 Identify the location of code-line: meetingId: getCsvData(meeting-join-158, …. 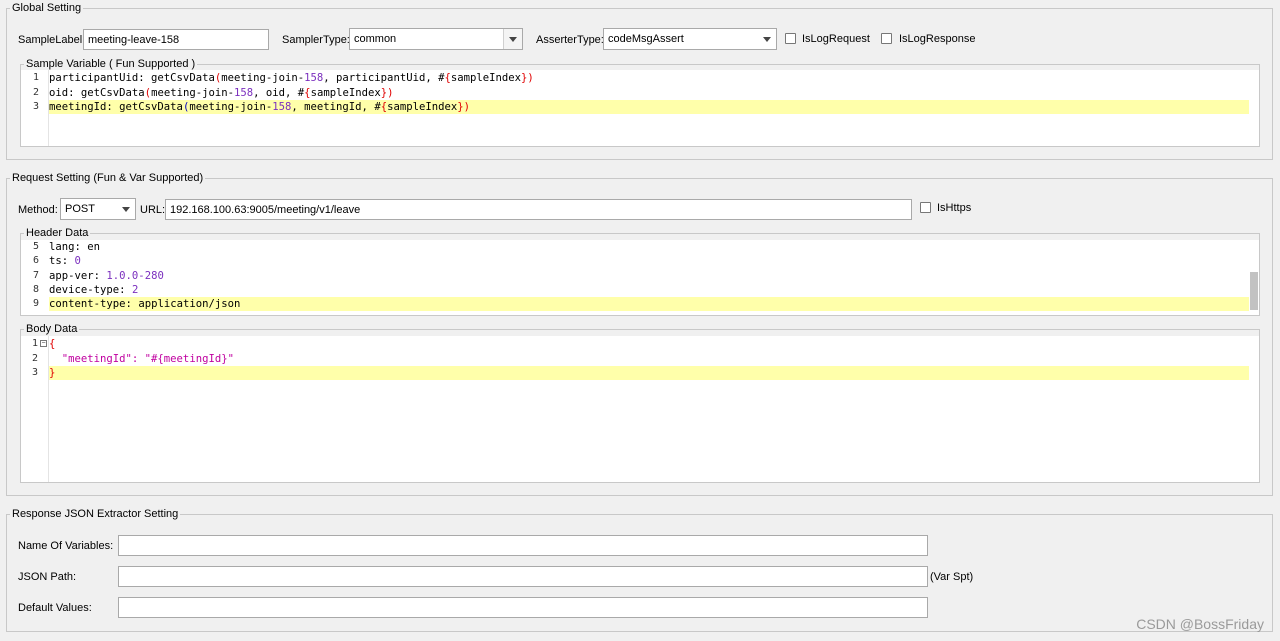
(649, 107).